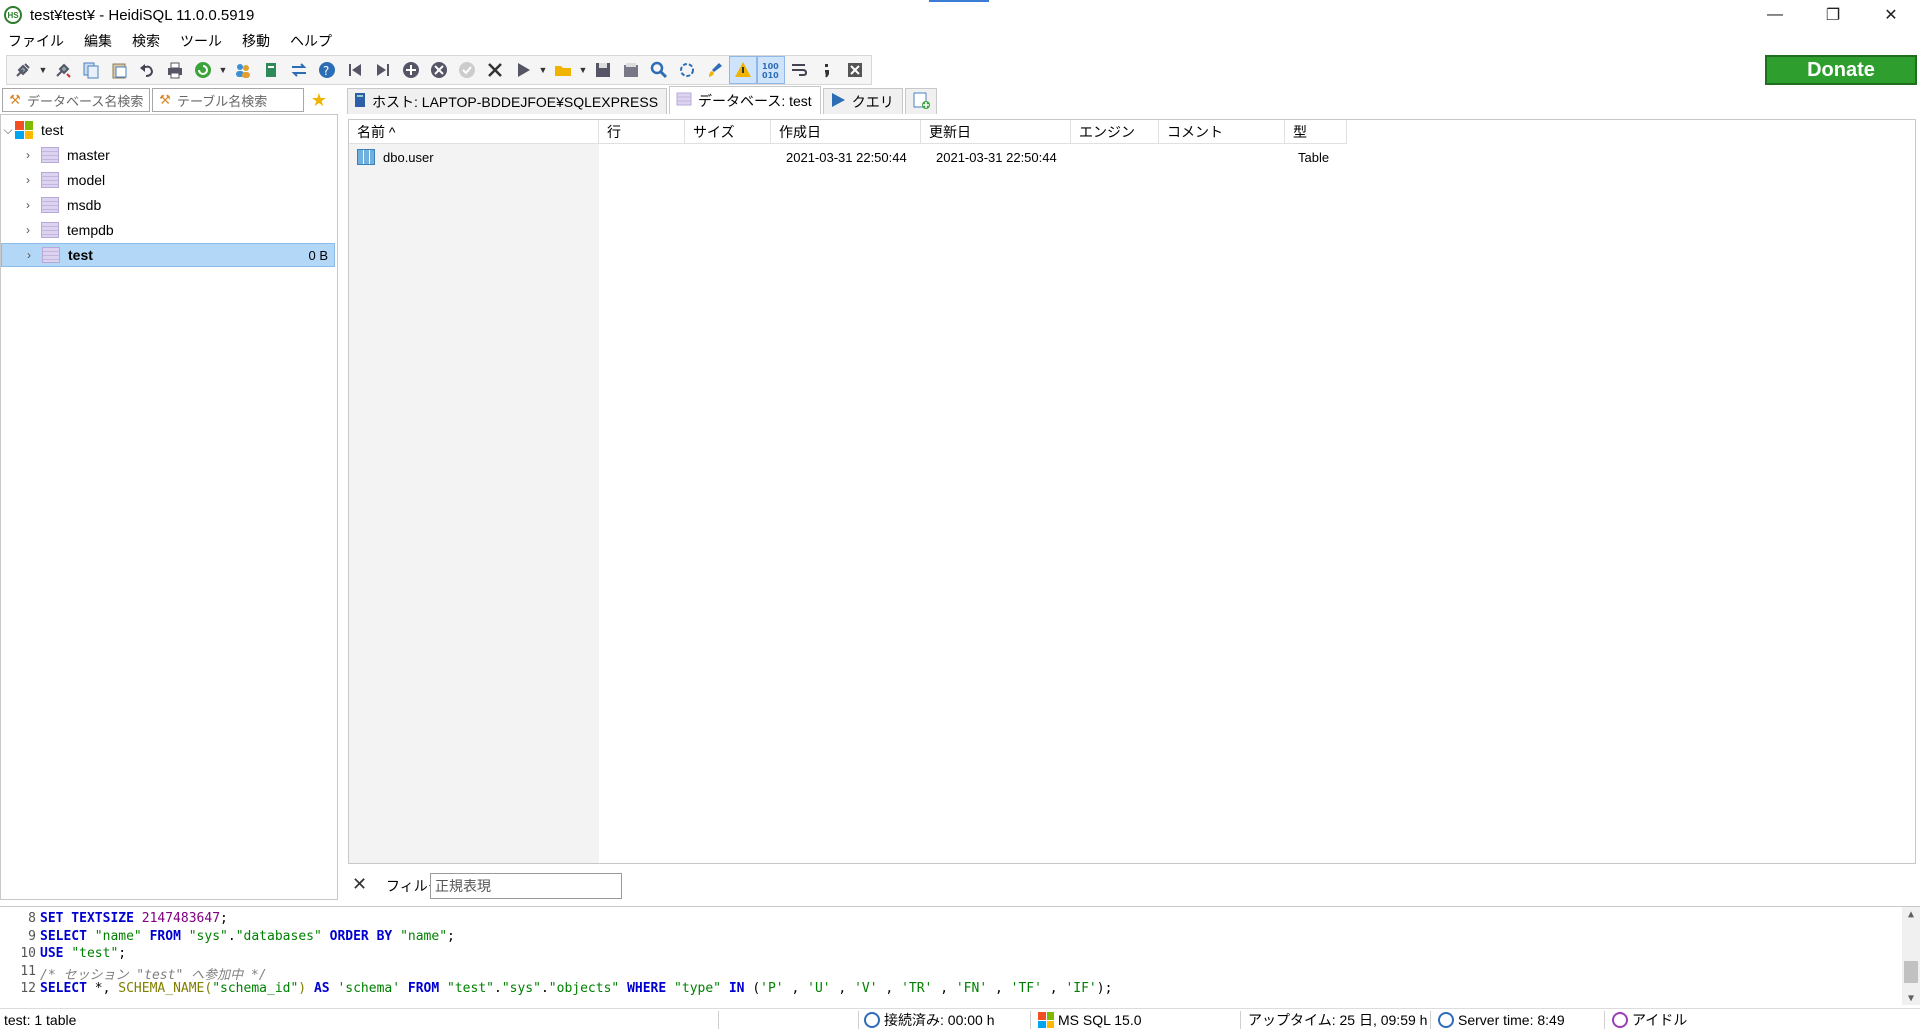 The image size is (1920, 1030). Describe the element at coordinates (168, 230) in the screenshot. I see `tree-item-tempdb: › tempdb` at that location.